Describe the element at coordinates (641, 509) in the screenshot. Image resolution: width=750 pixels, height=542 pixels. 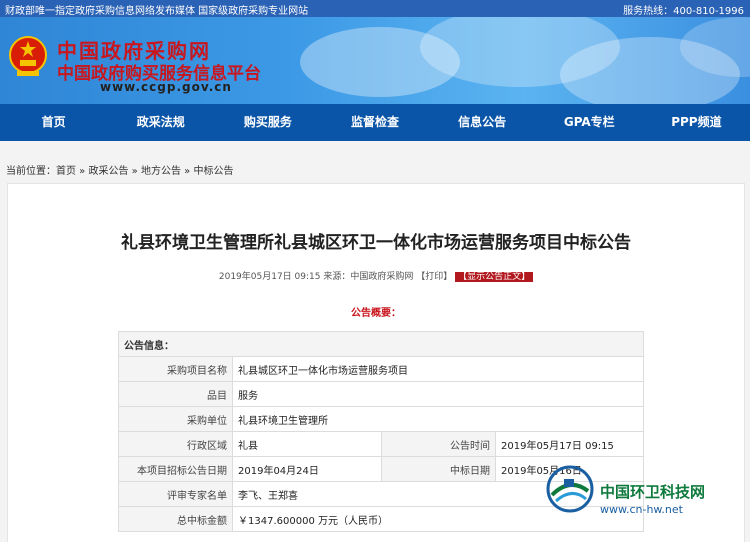
I see `watermark-url: www.cn-hw.net` at that location.